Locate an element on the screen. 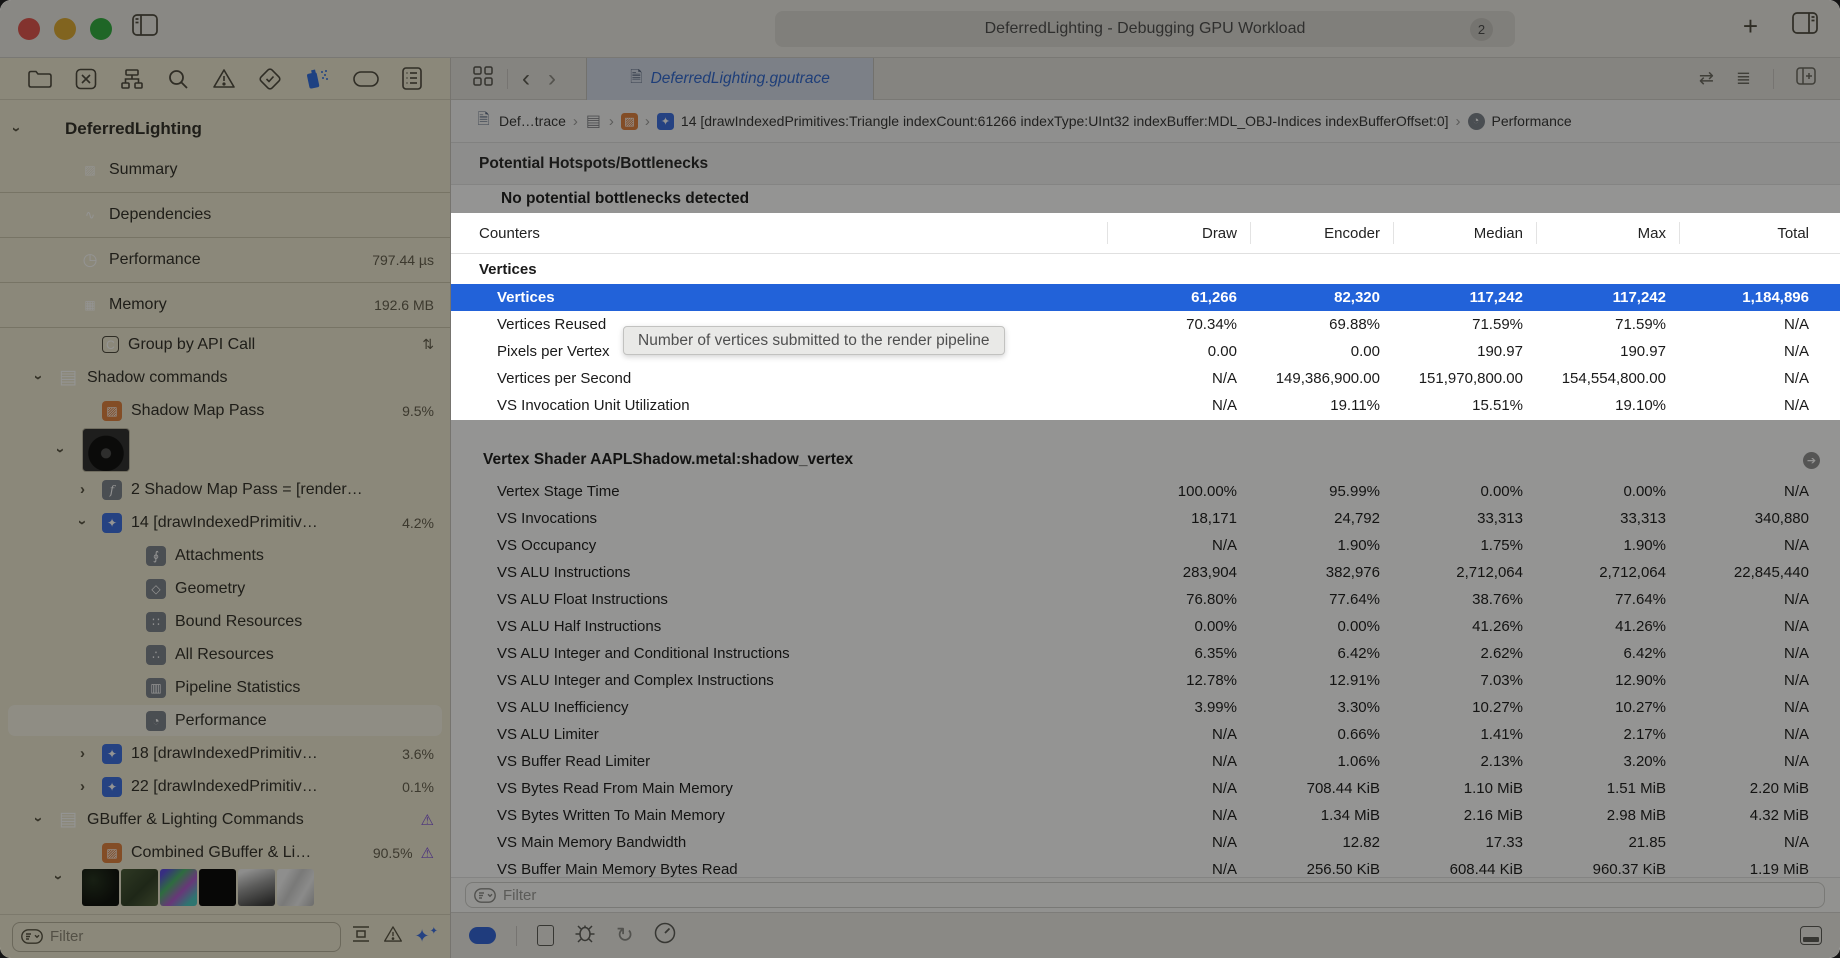  back-button: ‹ is located at coordinates (526, 78).